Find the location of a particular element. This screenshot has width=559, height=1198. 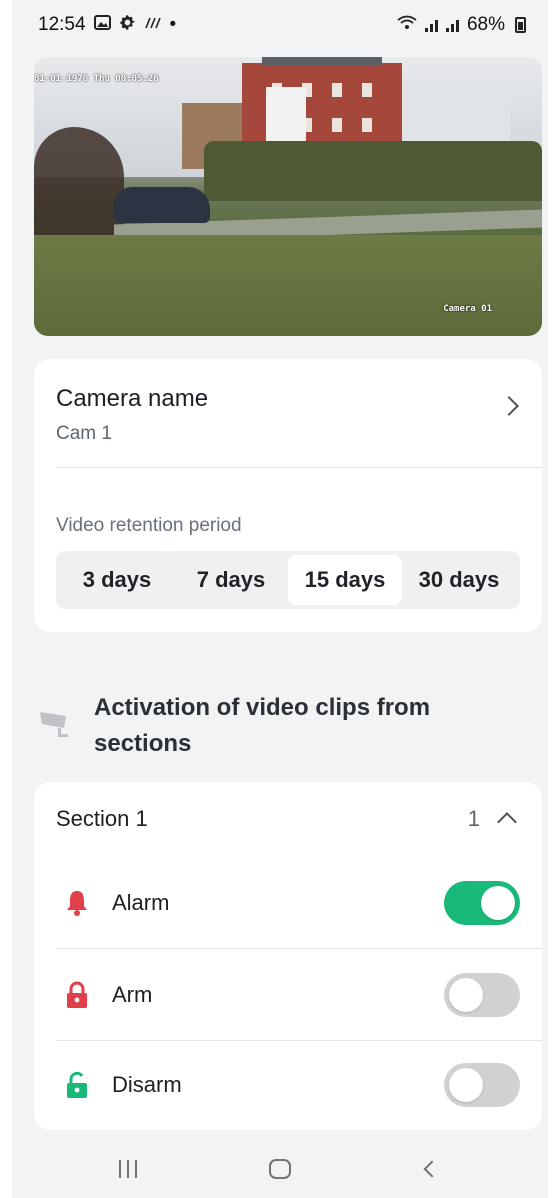

option-label-alarm: Alarm is located at coordinates (141, 902).